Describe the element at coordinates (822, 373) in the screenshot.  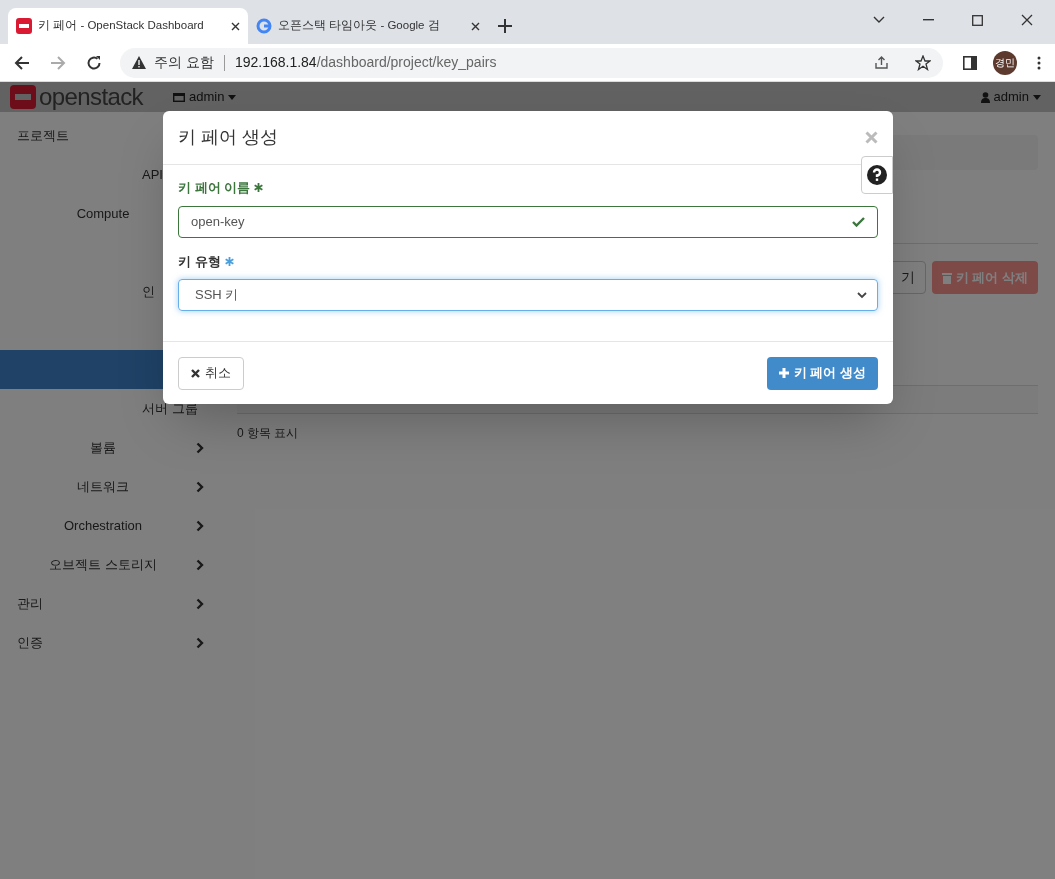
I see `create-button: 키 페어 생성` at that location.